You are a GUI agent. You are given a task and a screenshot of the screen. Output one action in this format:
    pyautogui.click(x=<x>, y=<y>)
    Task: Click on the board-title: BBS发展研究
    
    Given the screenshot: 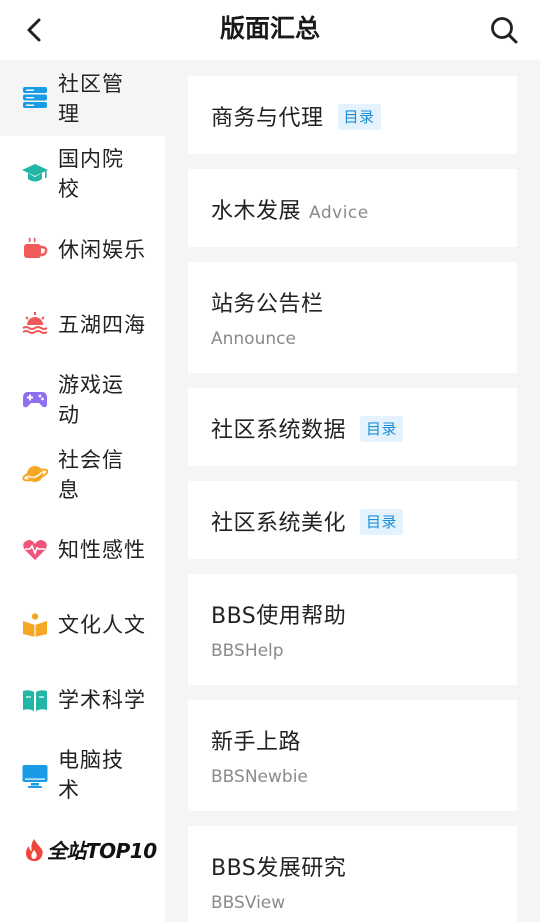 What is the action you would take?
    pyautogui.click(x=279, y=868)
    